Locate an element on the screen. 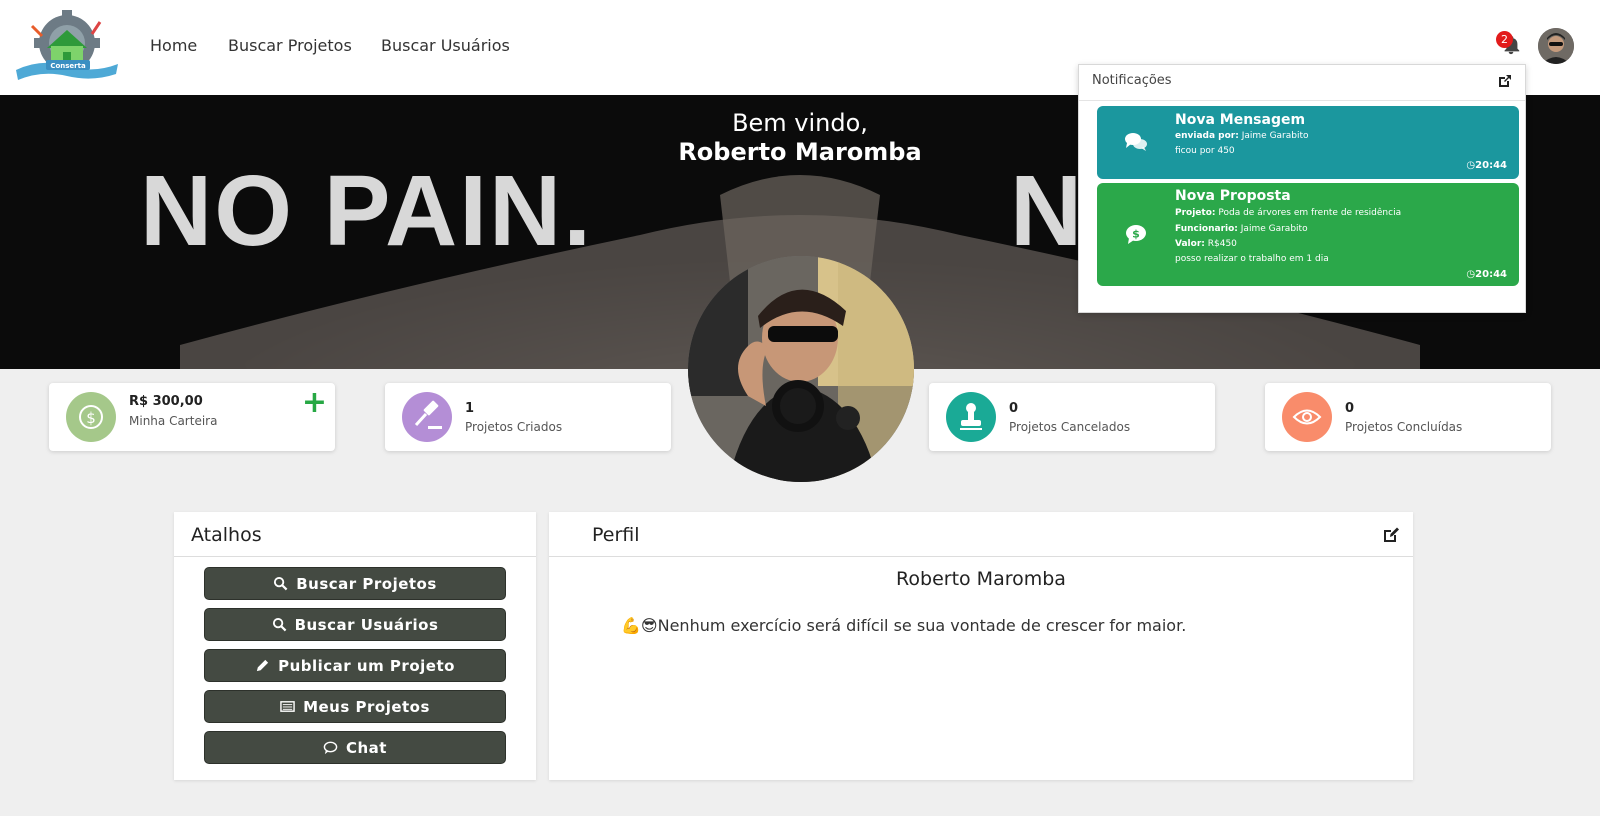 The height and width of the screenshot is (816, 1600). stat-label: Projetos Cancelados is located at coordinates (1070, 427).